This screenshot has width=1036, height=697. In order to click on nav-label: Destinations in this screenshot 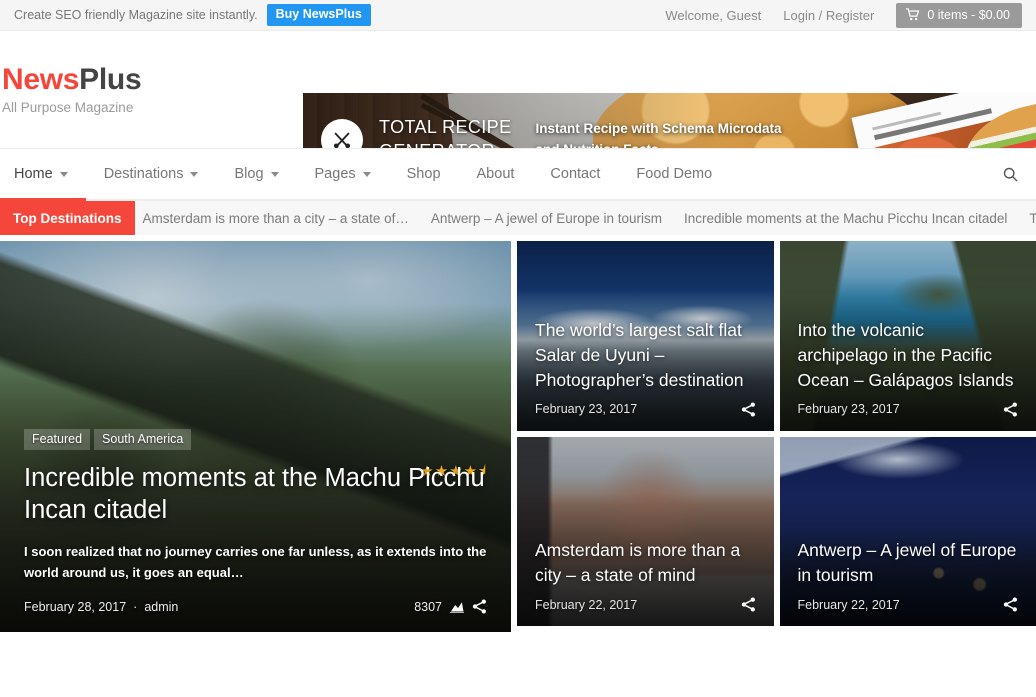, I will do `click(143, 174)`.